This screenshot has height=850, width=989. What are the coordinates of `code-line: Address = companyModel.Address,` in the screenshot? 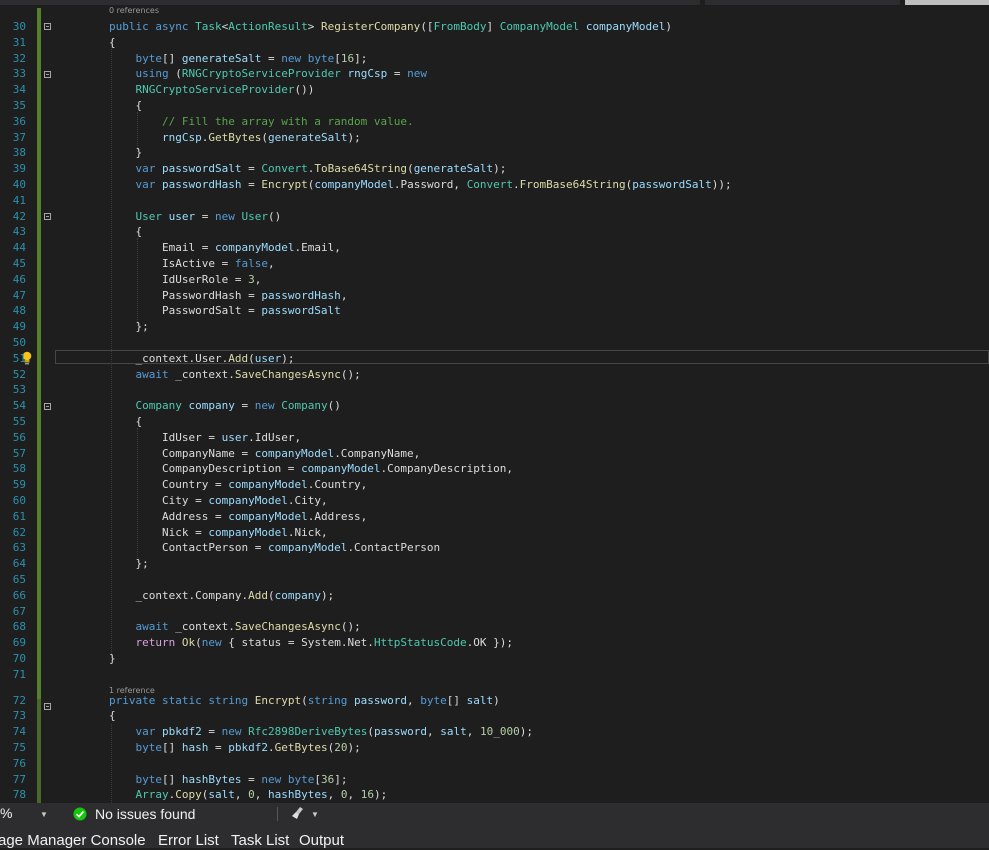 It's located at (238, 517).